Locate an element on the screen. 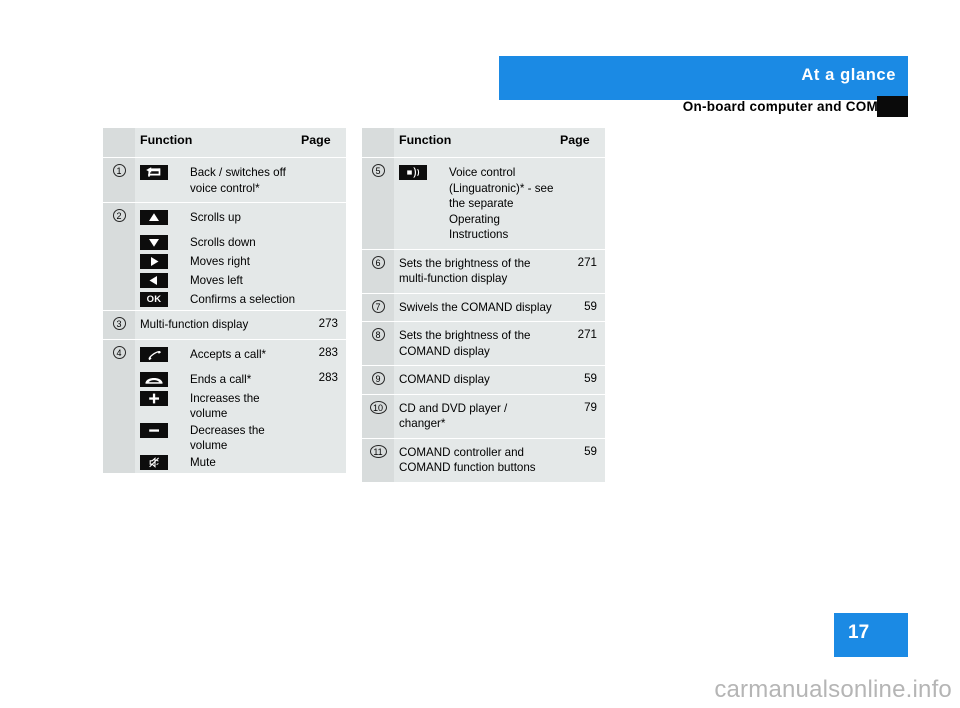 This screenshot has height=708, width=960. function-label: Moves right is located at coordinates (220, 261).